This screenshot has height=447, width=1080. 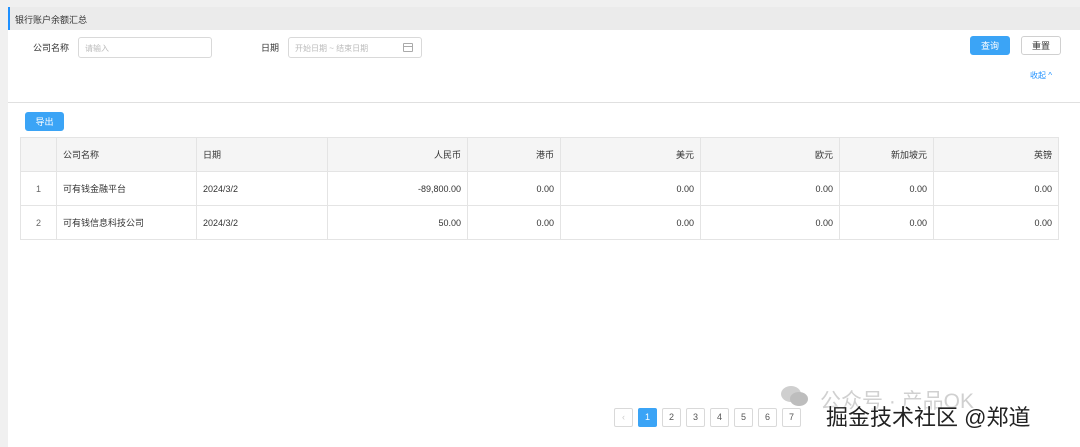 I want to click on col-cny: 人民币, so click(x=397, y=154).